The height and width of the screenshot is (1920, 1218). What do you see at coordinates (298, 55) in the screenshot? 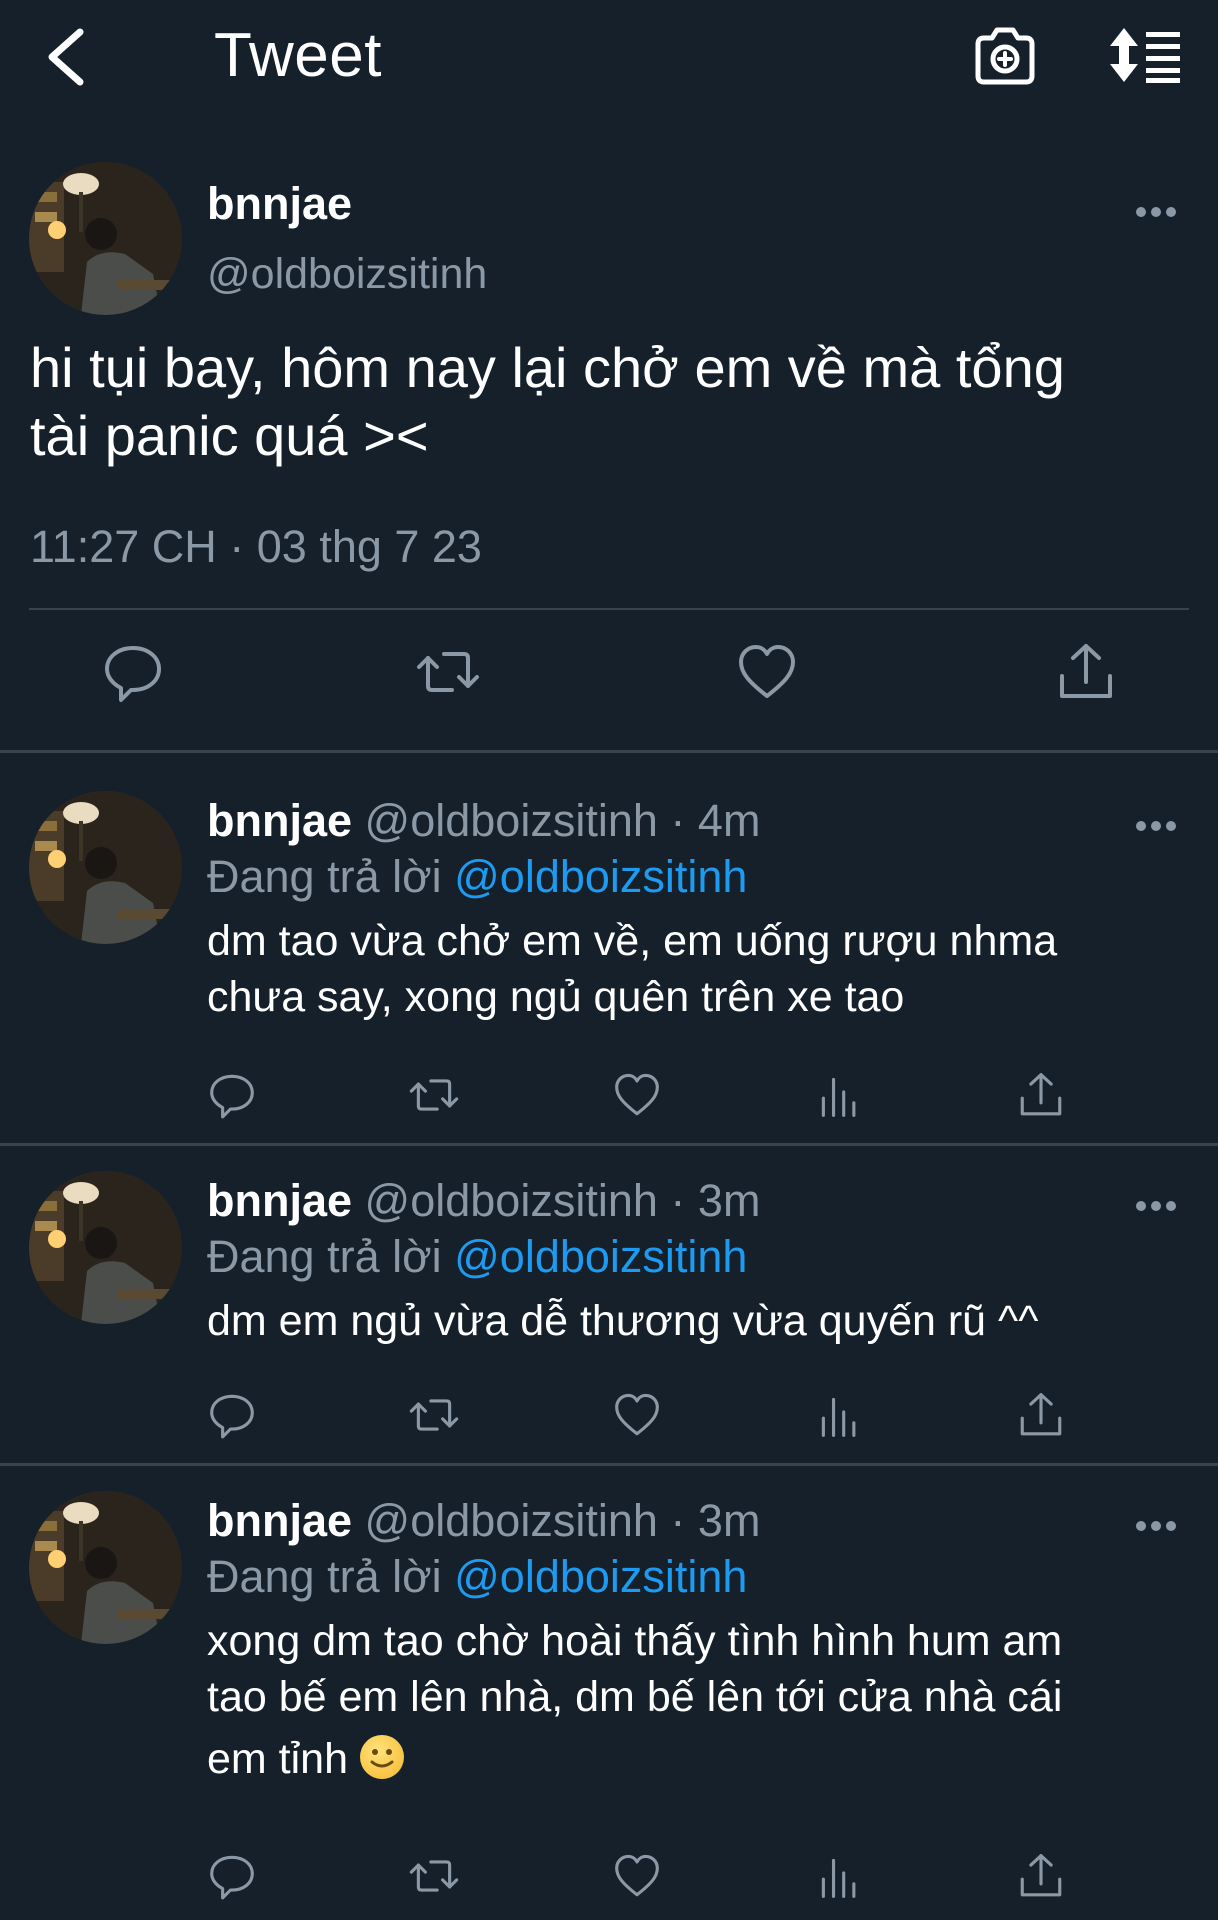
I see `page-title: Tweet` at bounding box center [298, 55].